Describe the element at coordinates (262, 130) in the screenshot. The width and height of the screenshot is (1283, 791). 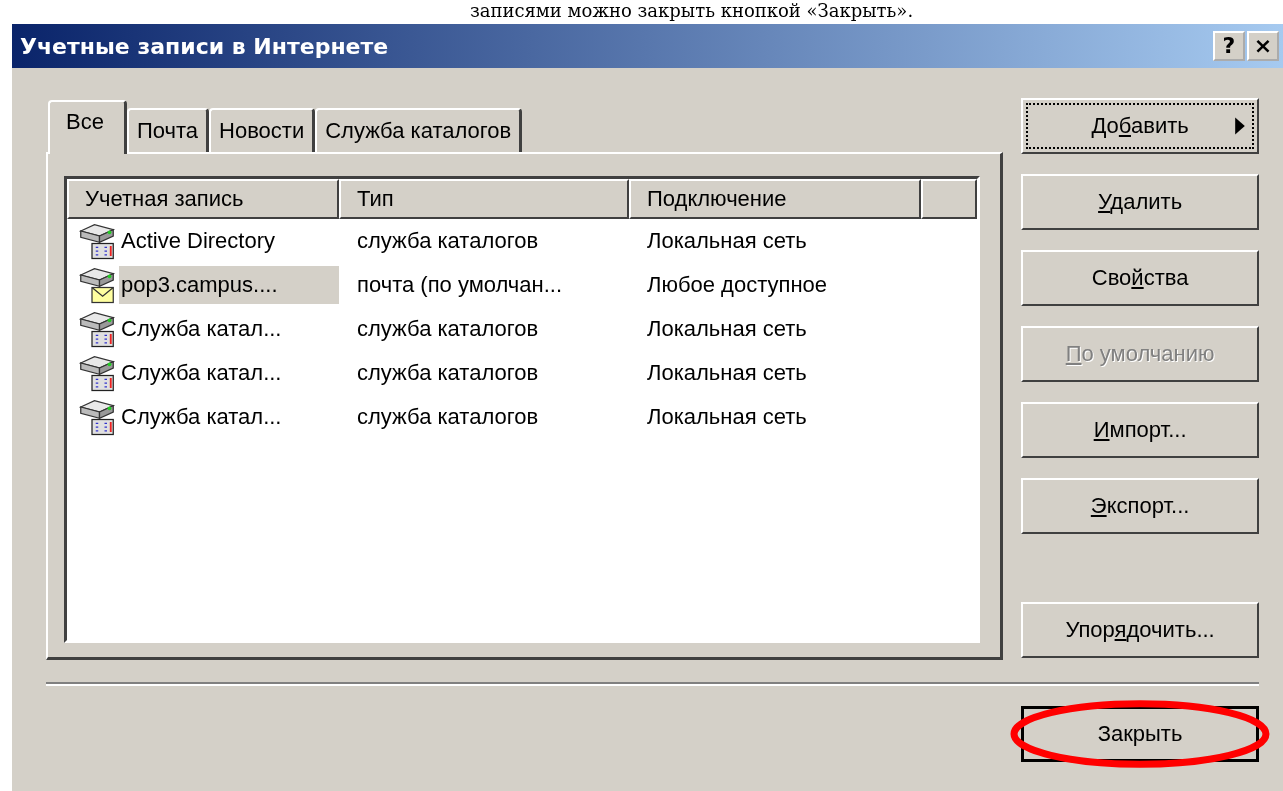
I see `tab: Новости` at that location.